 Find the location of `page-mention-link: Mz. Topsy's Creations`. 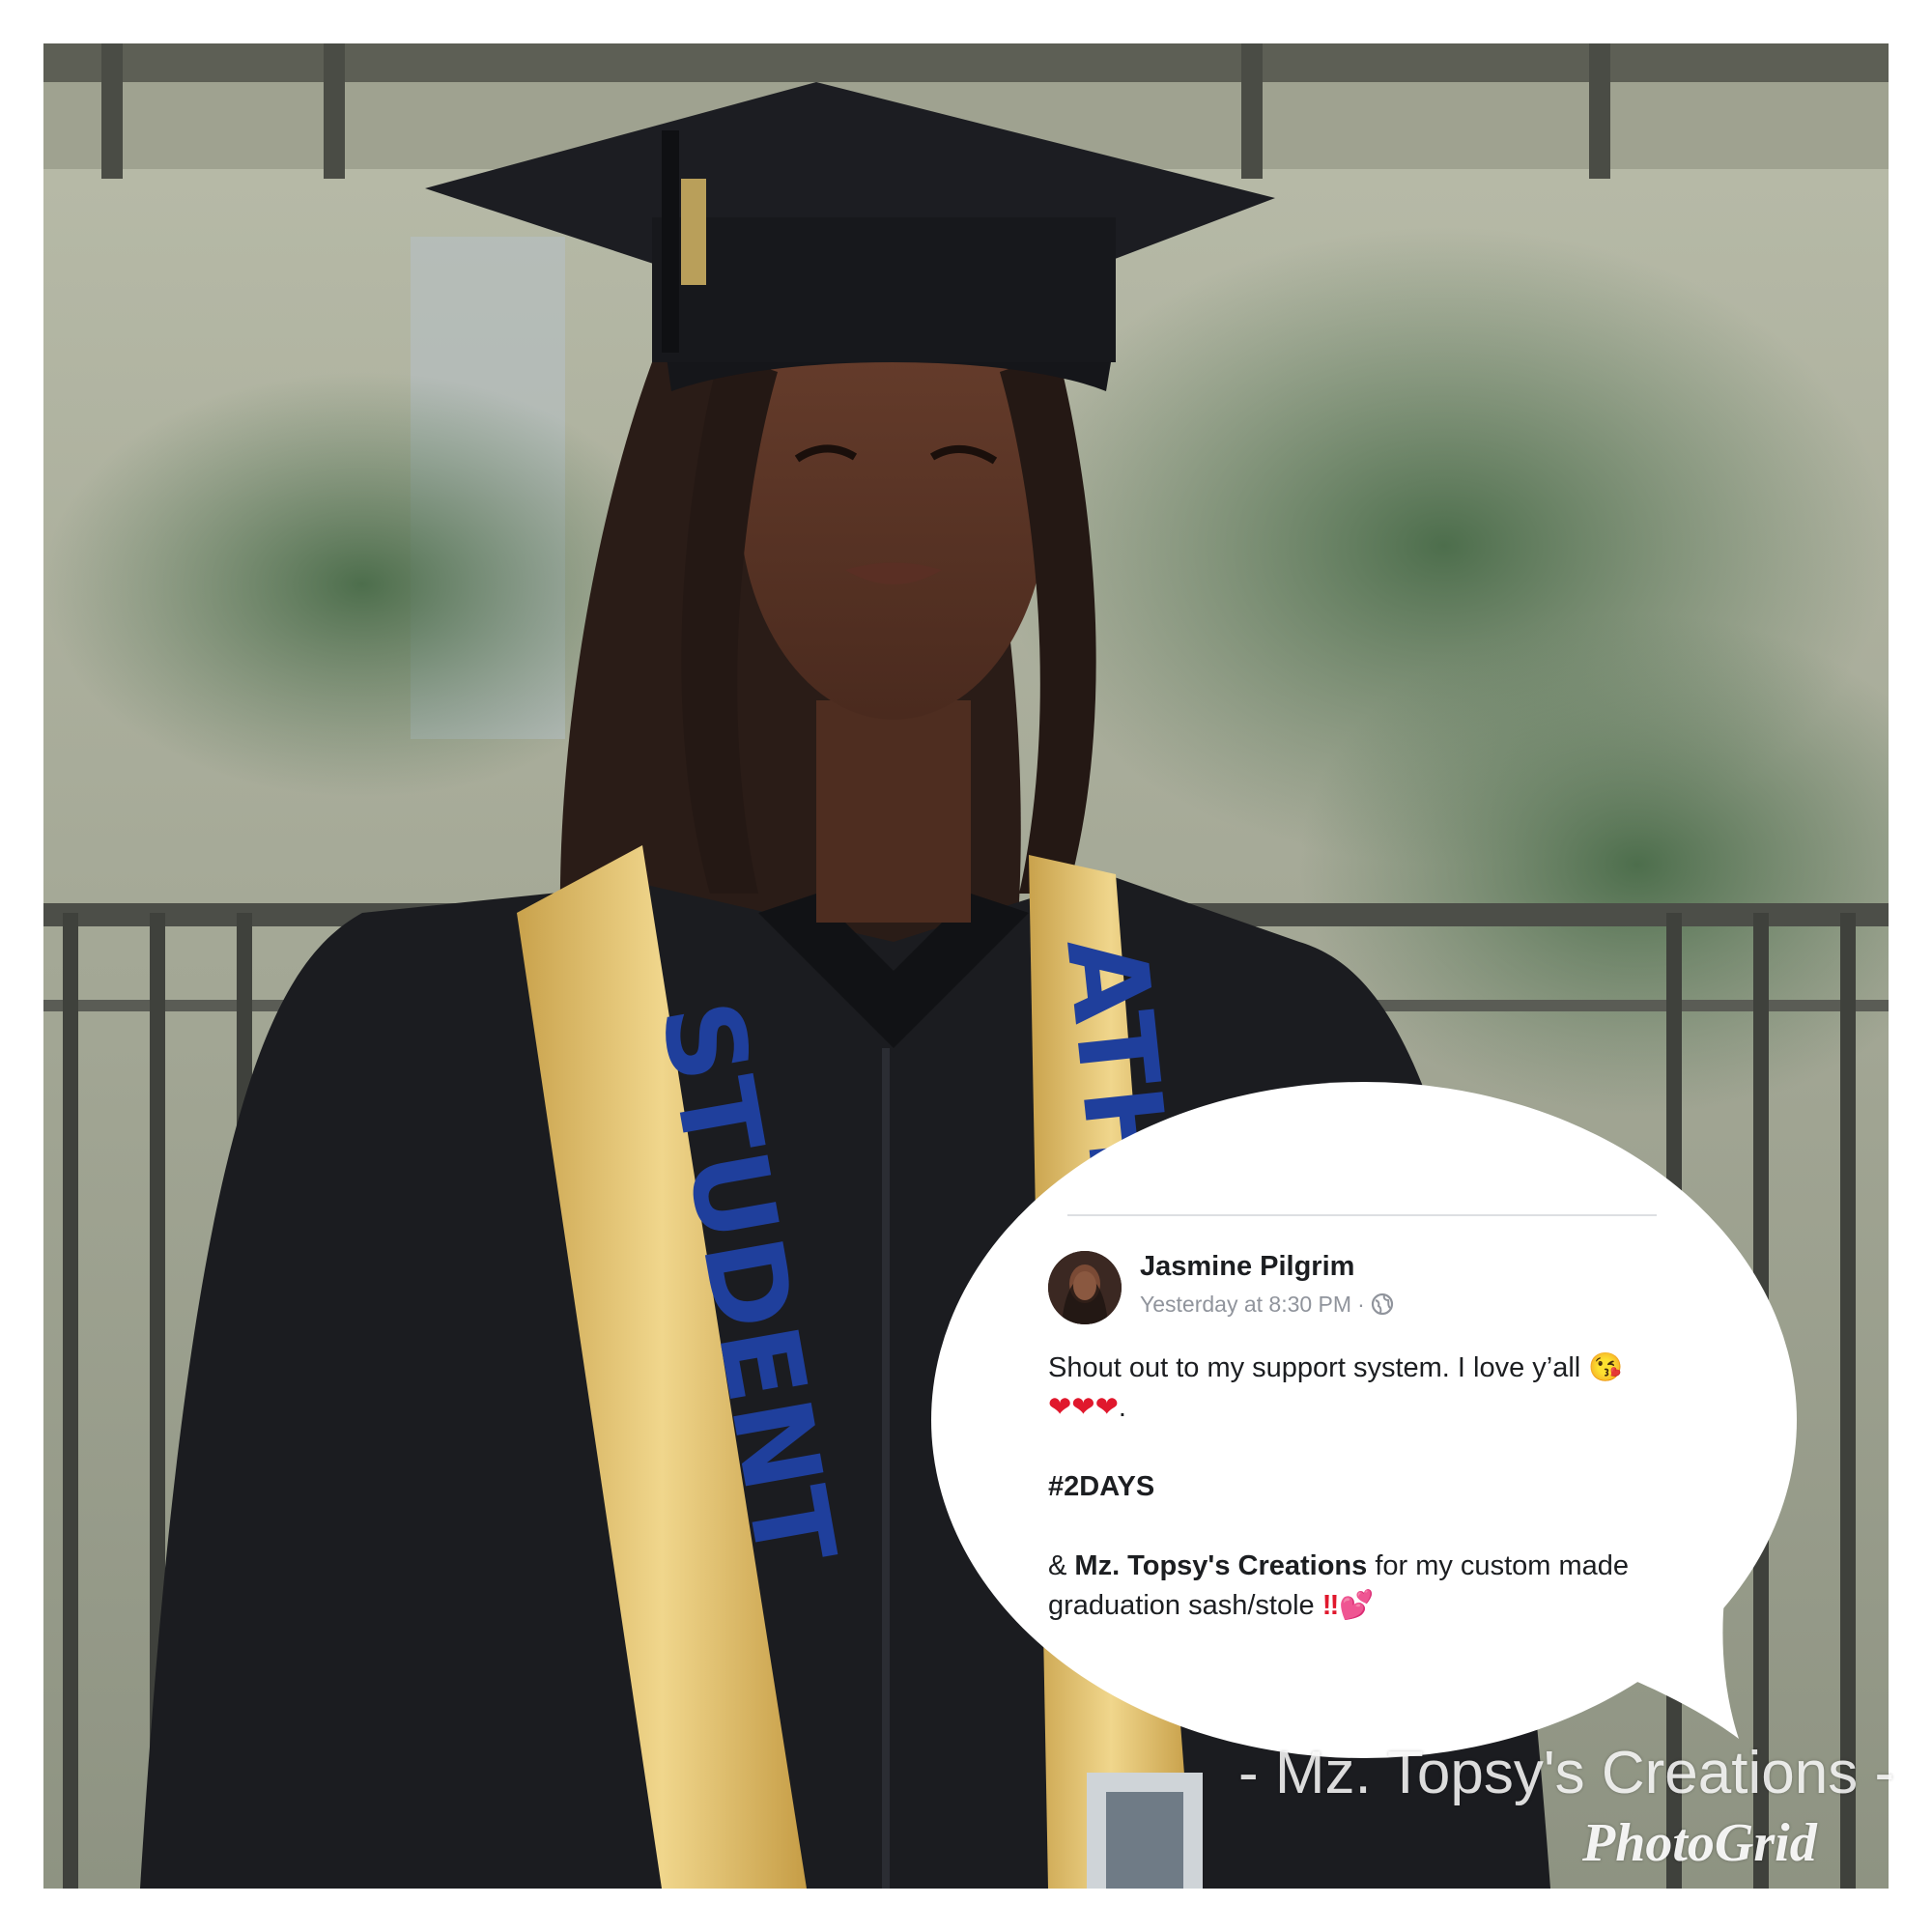

page-mention-link: Mz. Topsy's Creations is located at coordinates (1220, 1565).